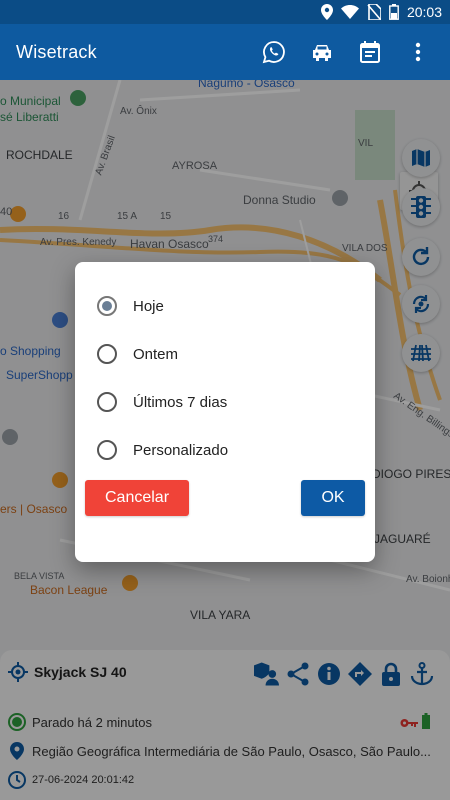 The image size is (450, 800). I want to click on option-label: Últimos 7 dias, so click(180, 402).